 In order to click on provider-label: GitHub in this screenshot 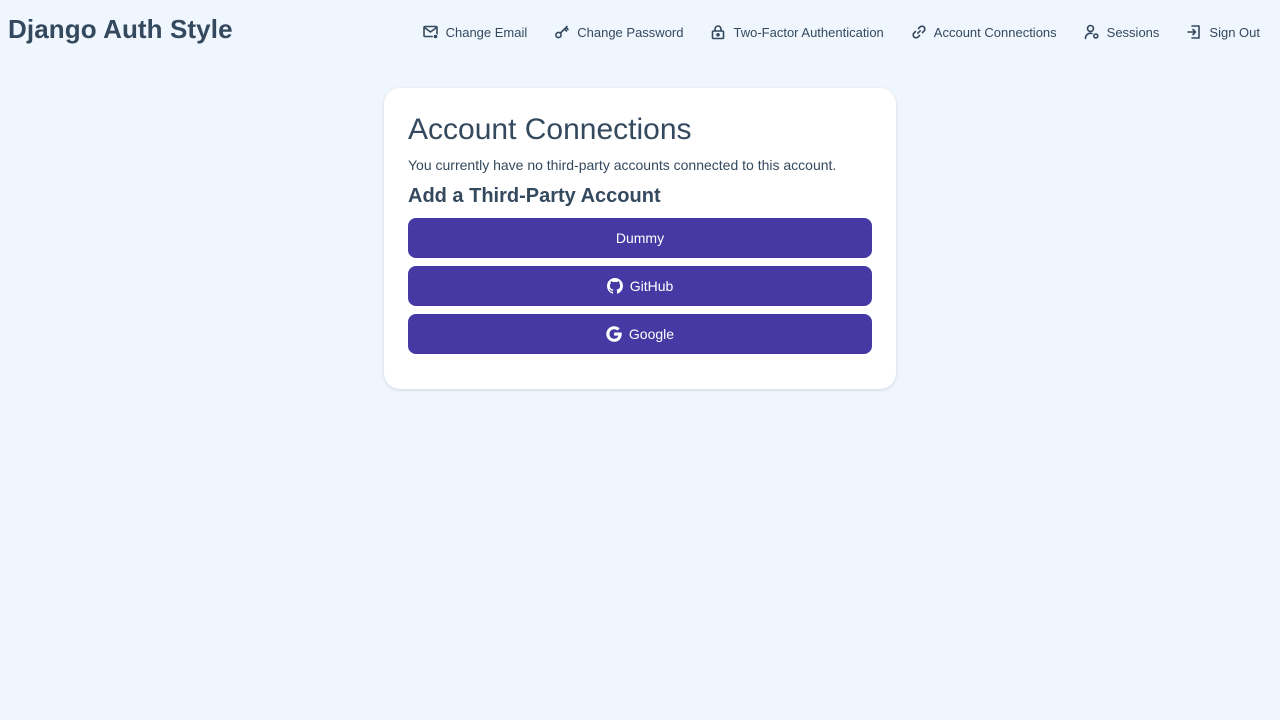, I will do `click(651, 286)`.